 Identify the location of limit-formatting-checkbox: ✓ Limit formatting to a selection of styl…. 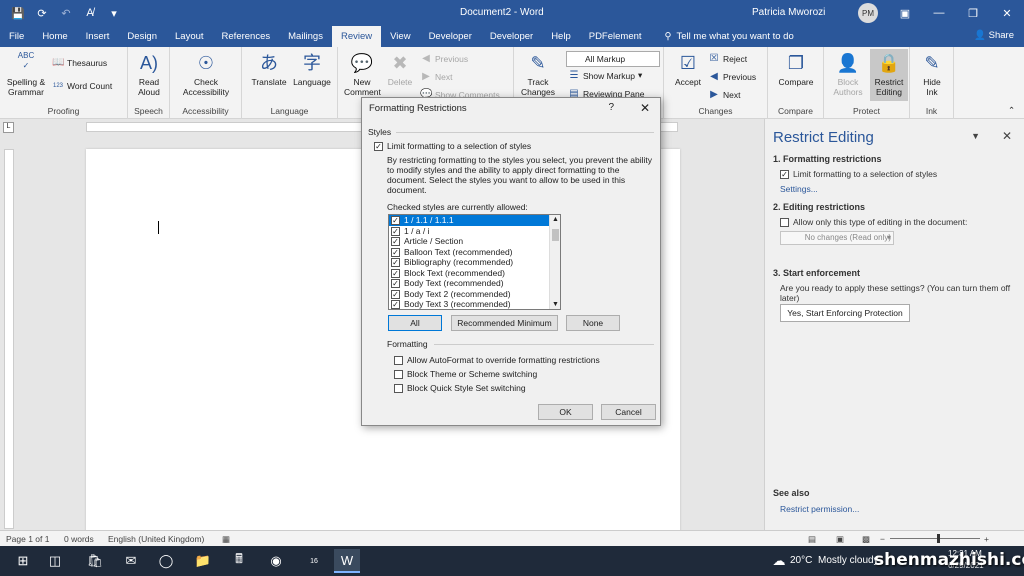
(858, 174).